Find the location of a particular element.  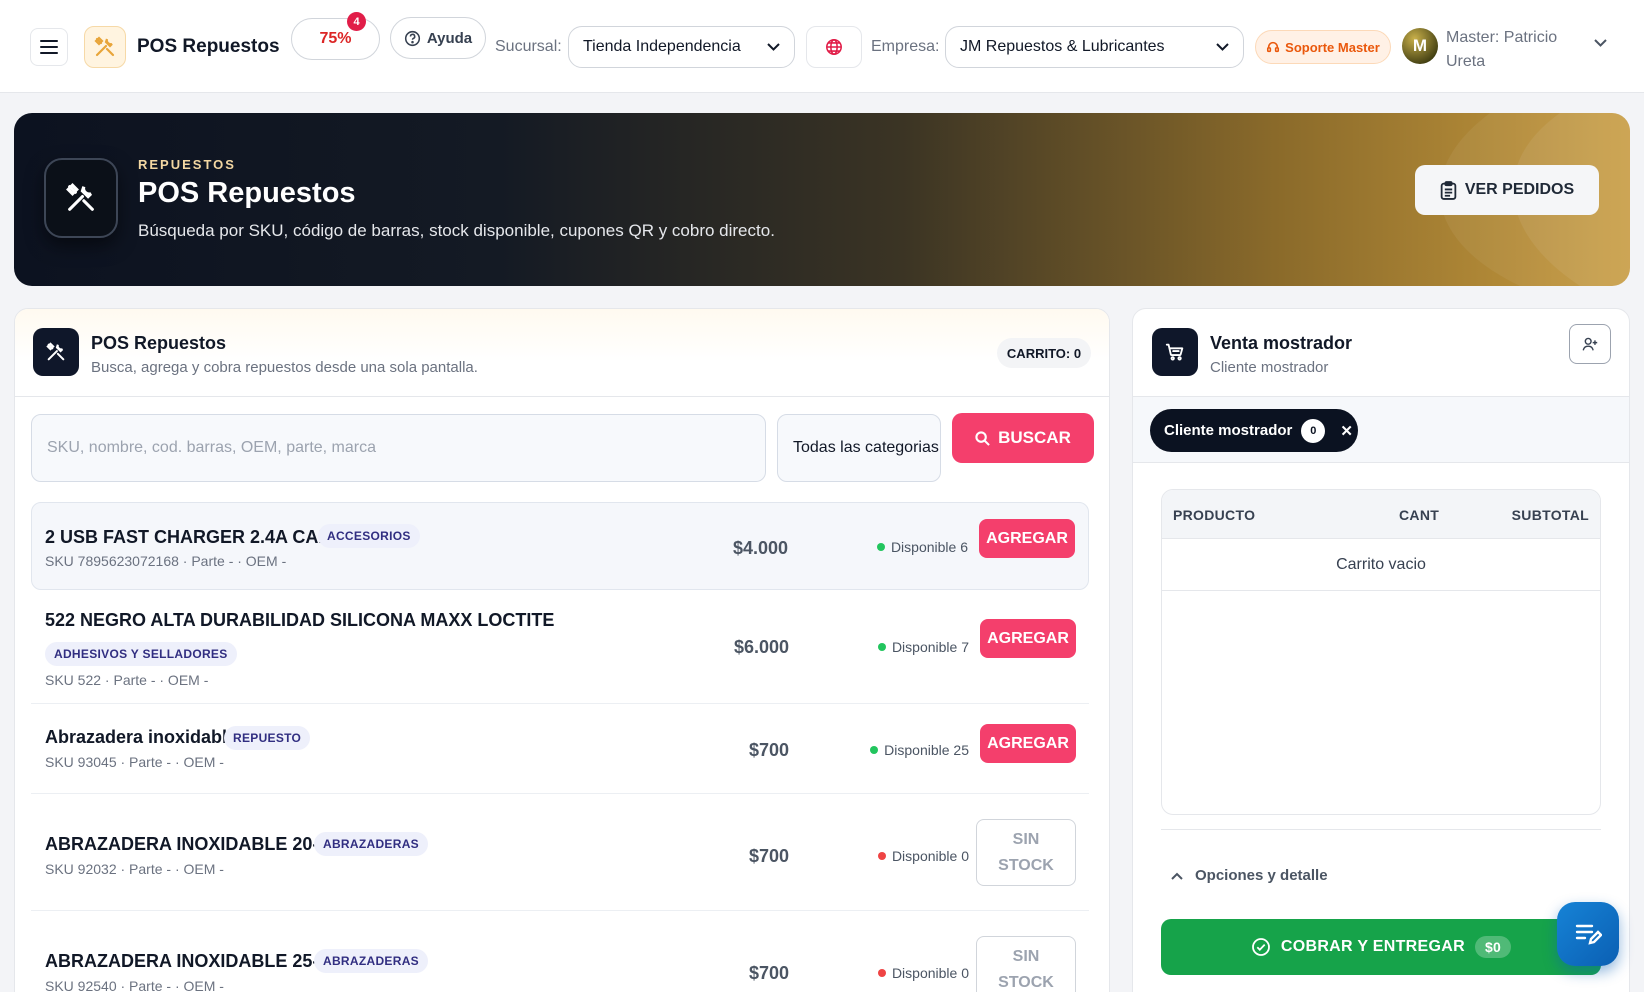

checkout-label: COBRAR Y ENTREGAR is located at coordinates (1372, 946).